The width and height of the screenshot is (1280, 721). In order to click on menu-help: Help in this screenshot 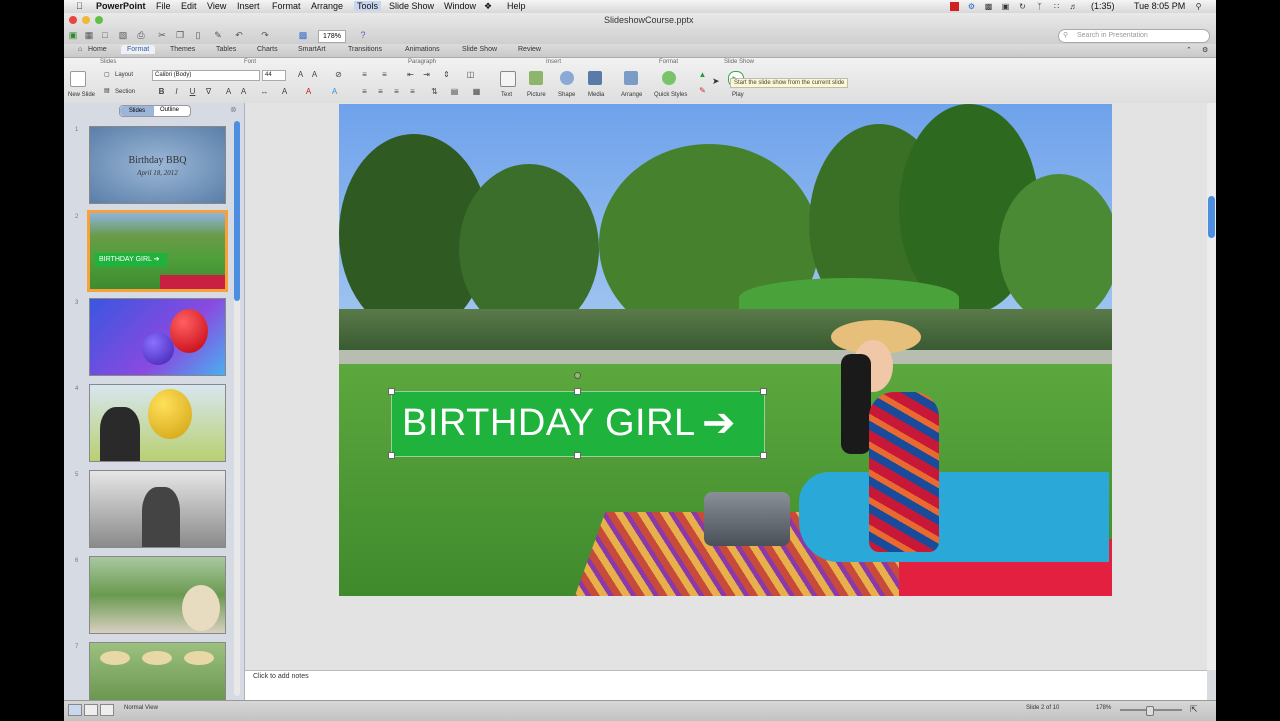, I will do `click(516, 6)`.